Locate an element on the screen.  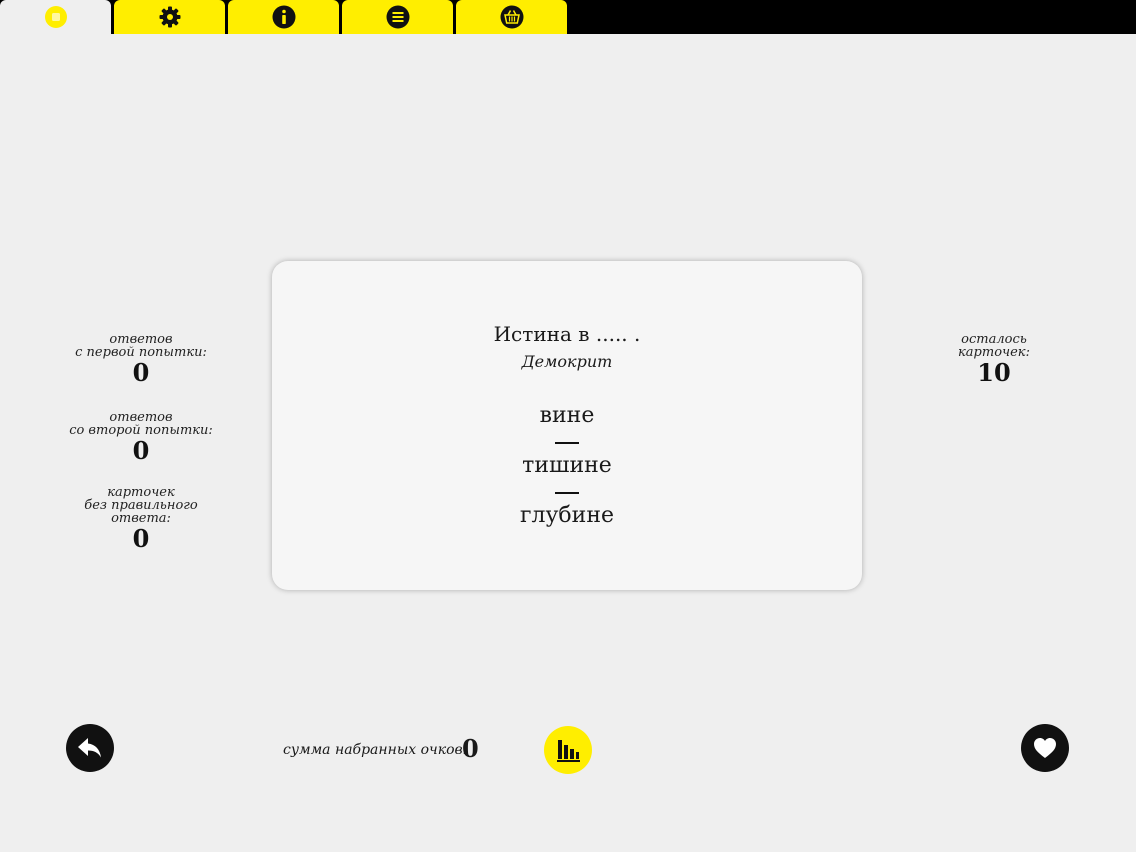
statistics-button is located at coordinates (568, 750).